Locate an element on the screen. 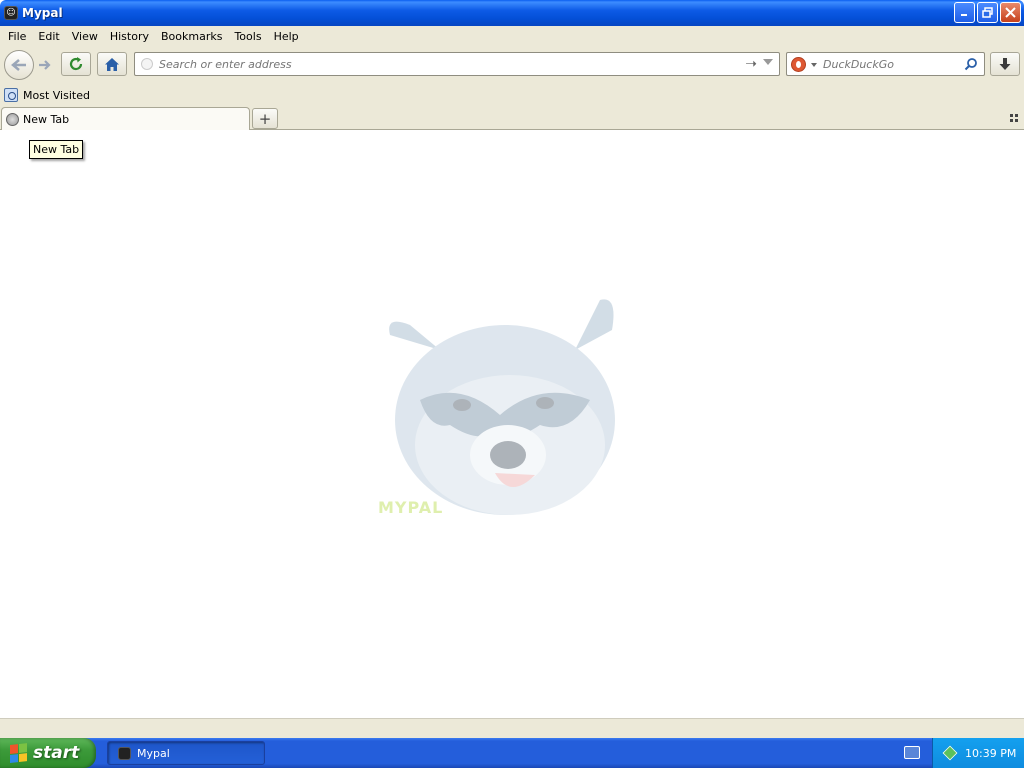 The width and height of the screenshot is (1024, 768). tab-new-tab: New Tab is located at coordinates (125, 118).